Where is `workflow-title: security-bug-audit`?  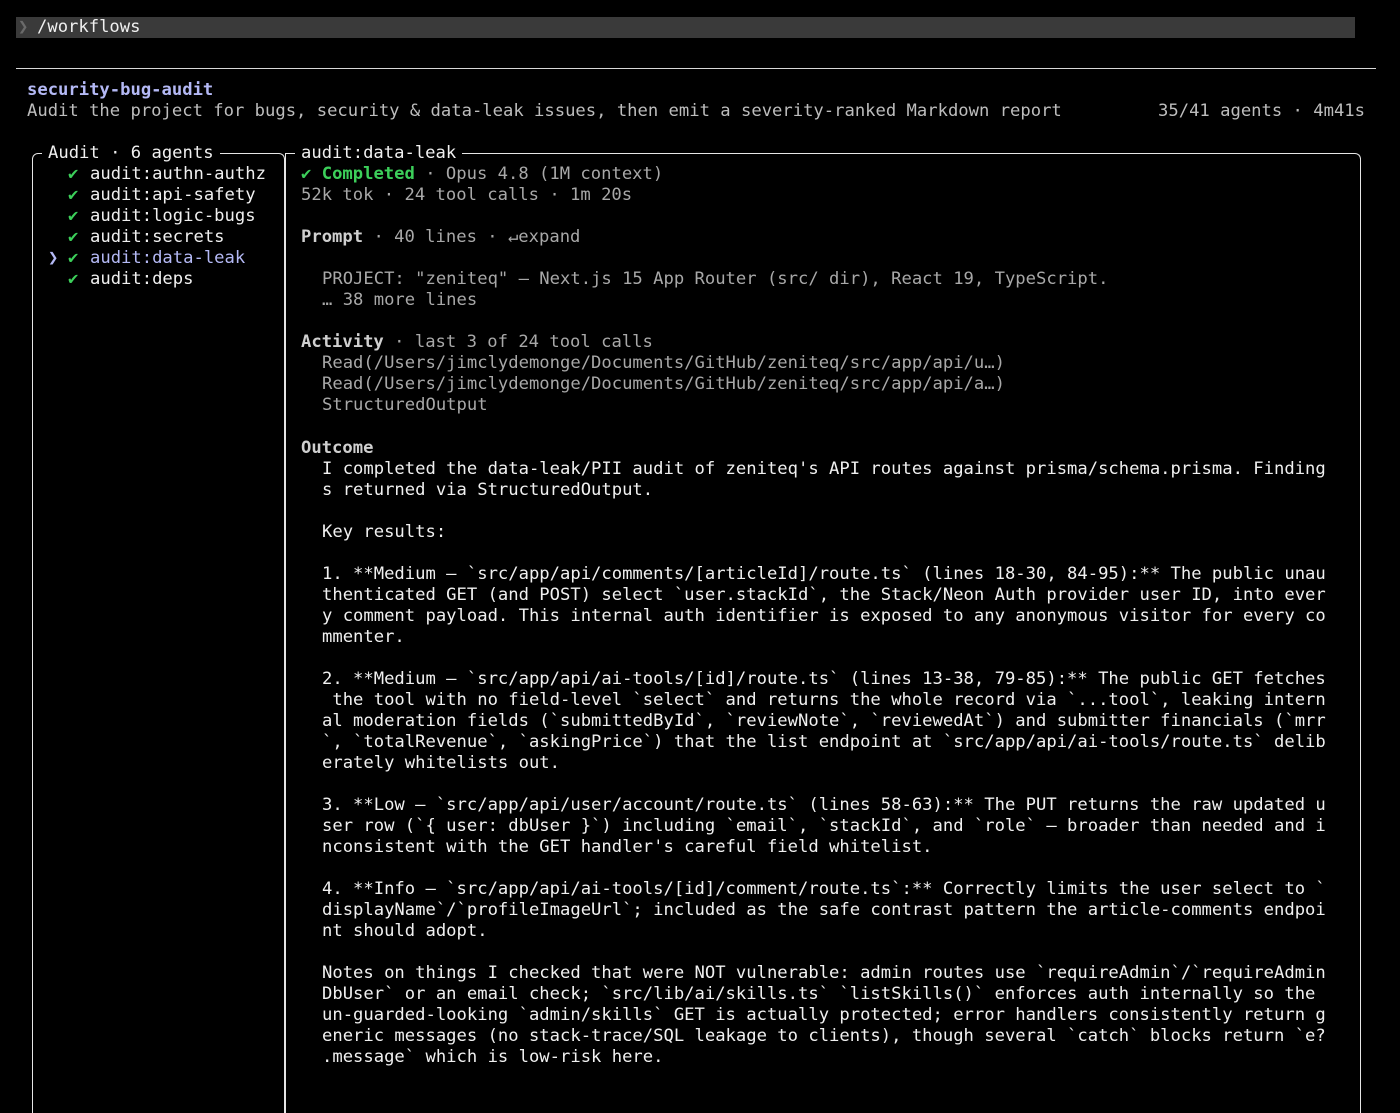 workflow-title: security-bug-audit is located at coordinates (120, 90).